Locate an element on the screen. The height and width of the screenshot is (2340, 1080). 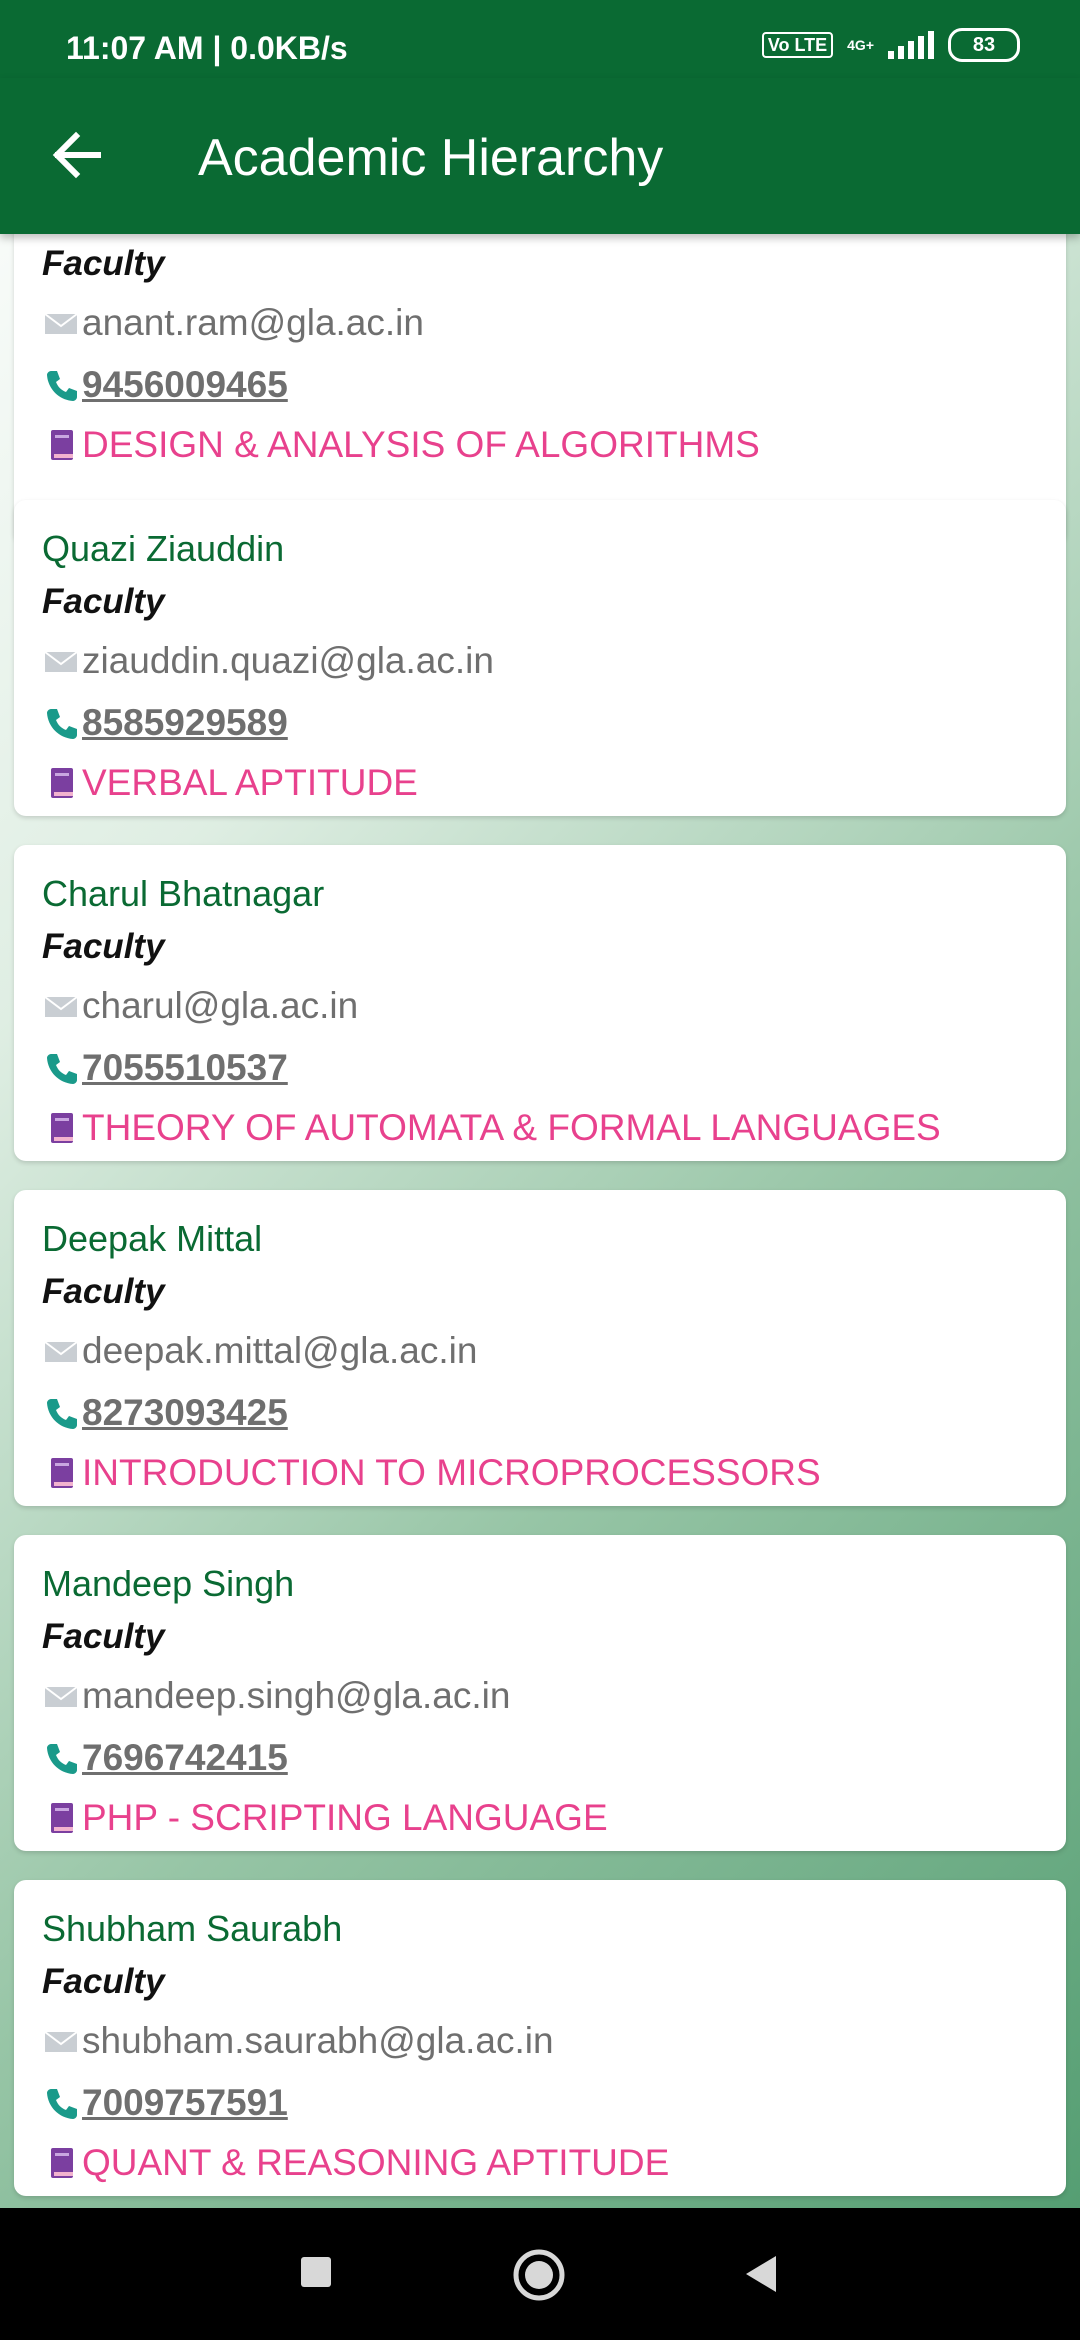
home-button is located at coordinates (539, 2277).